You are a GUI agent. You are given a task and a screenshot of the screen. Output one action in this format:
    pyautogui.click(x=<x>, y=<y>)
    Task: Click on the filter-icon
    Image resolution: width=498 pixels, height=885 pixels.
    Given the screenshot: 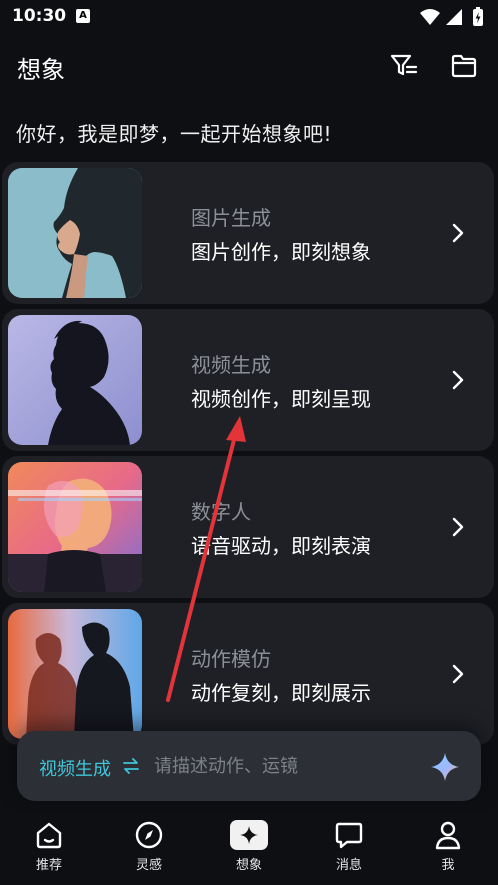 What is the action you would take?
    pyautogui.click(x=404, y=65)
    